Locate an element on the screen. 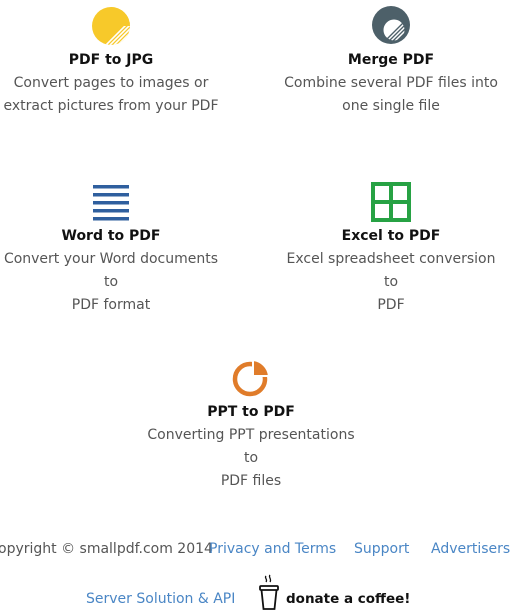 This screenshot has height=616, width=513. tool-title: Excel to PDF is located at coordinates (391, 236).